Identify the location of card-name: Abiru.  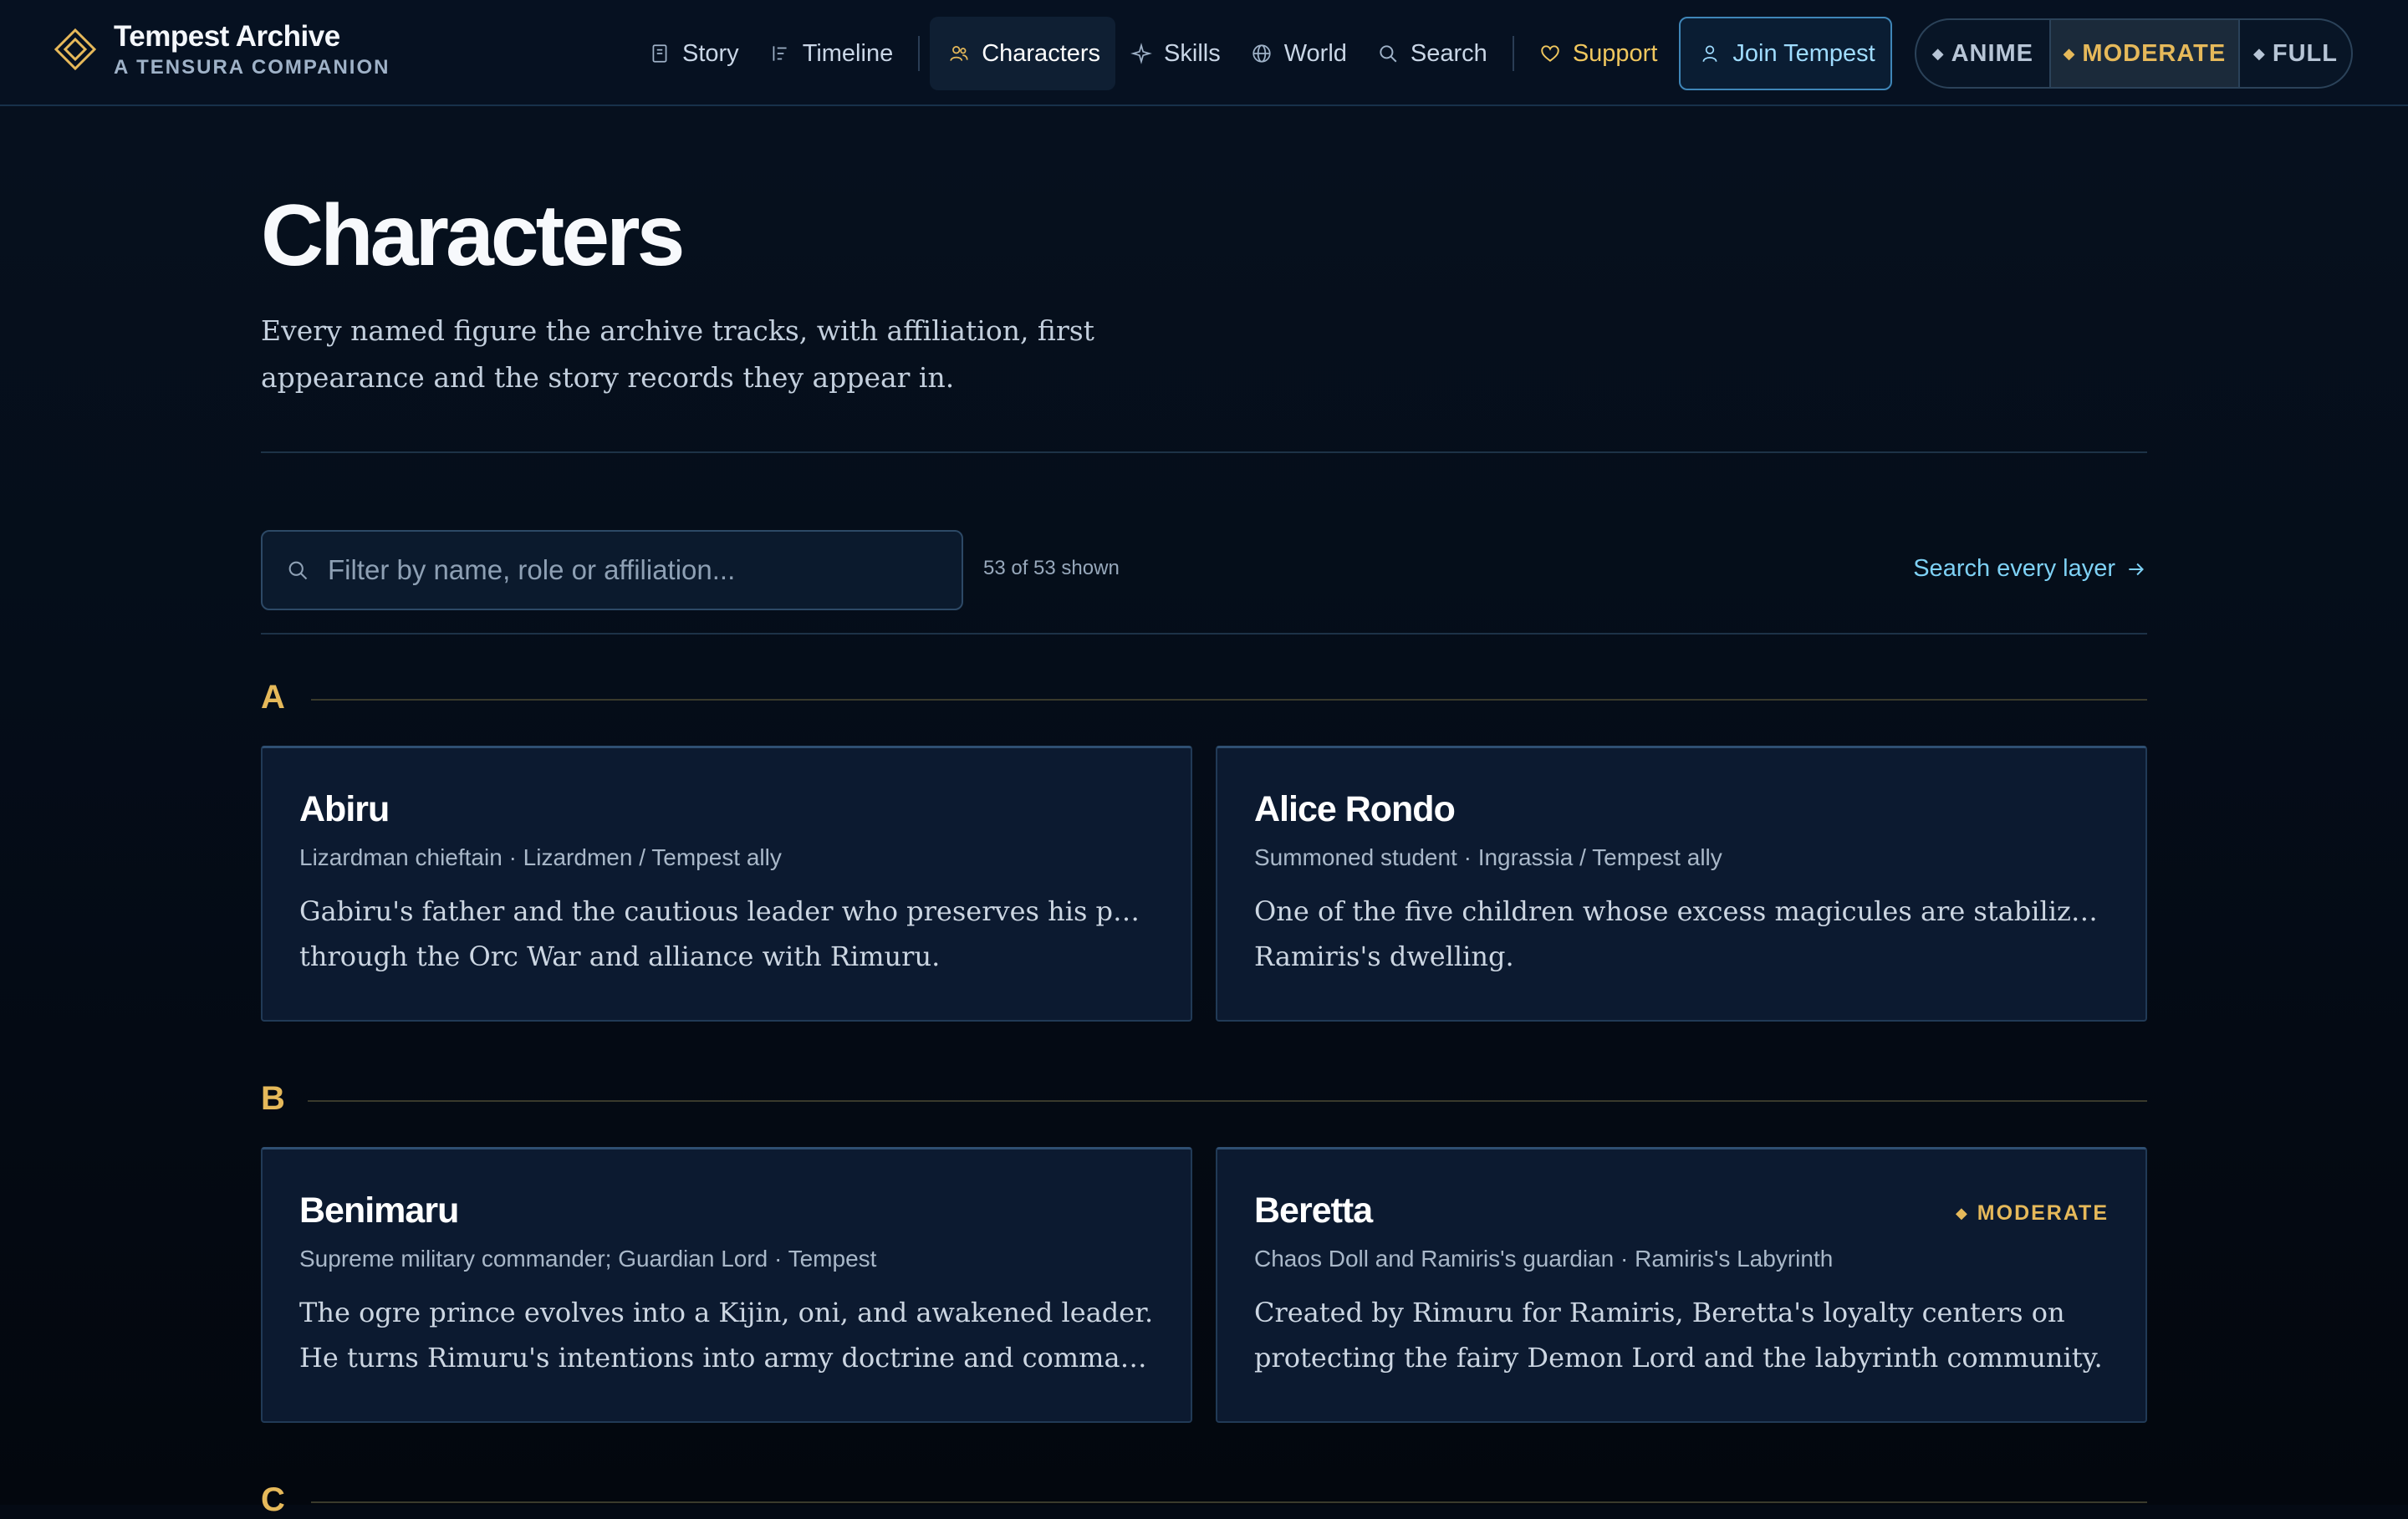
(344, 809).